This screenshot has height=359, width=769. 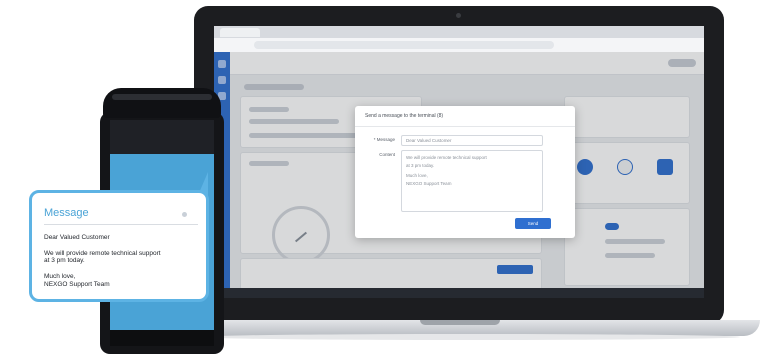 What do you see at coordinates (459, 293) in the screenshot?
I see `taskbar` at bounding box center [459, 293].